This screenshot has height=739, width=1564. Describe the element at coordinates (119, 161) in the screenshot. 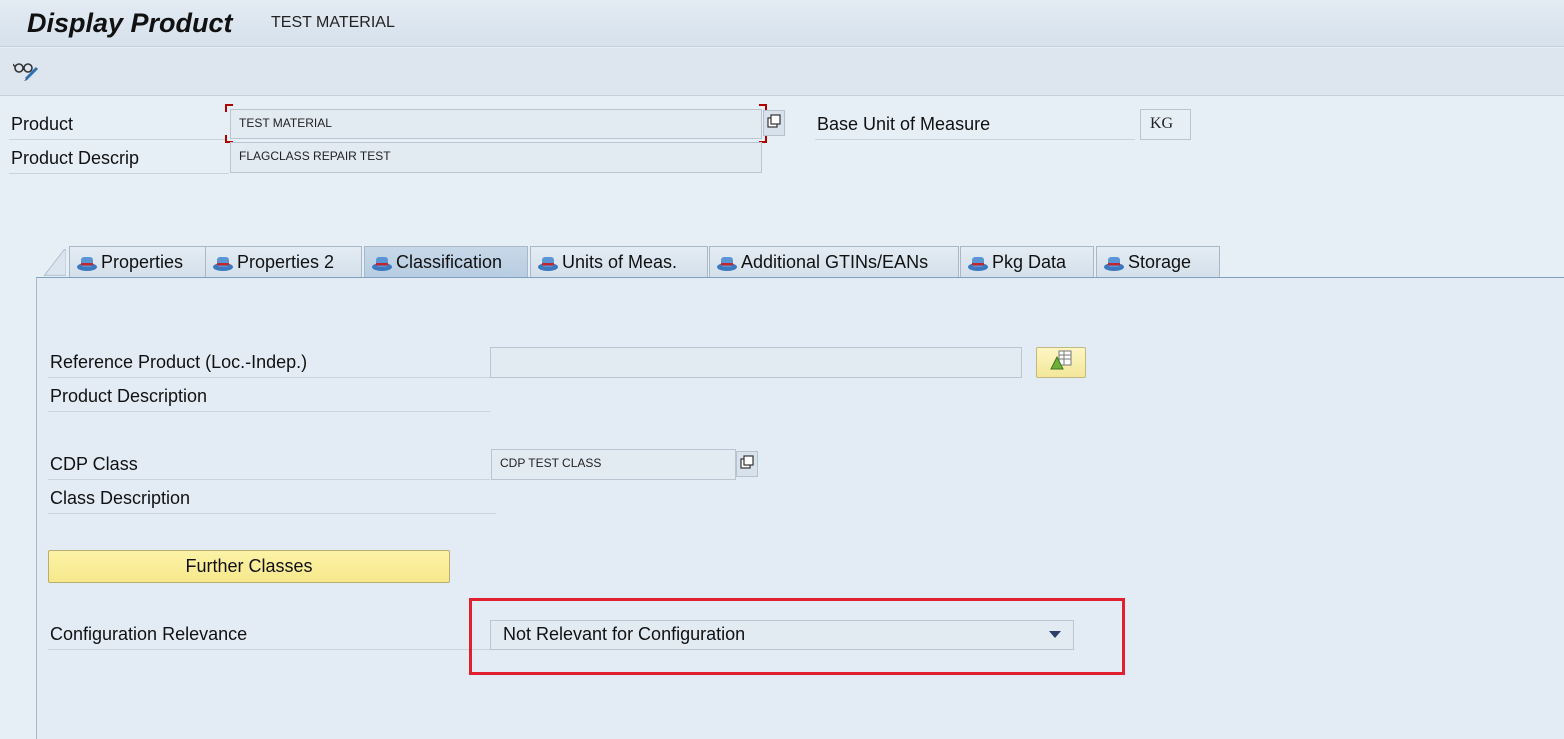

I see `product-desc-label: Product Descrip` at that location.